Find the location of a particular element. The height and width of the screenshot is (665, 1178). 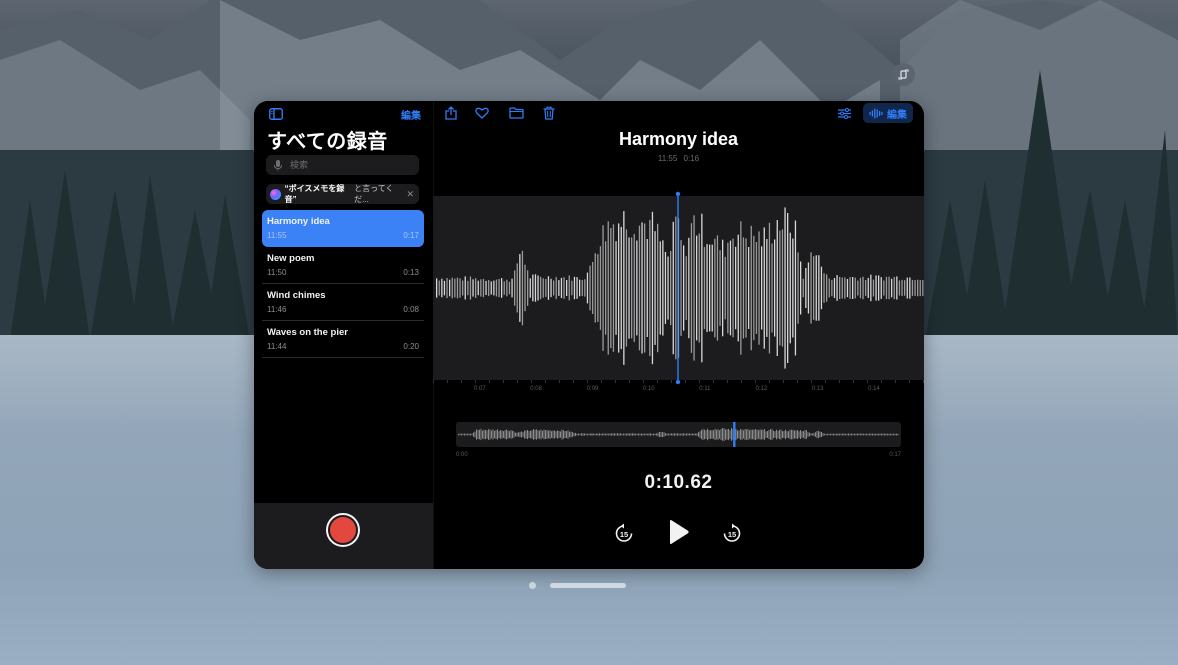

share-button is located at coordinates (451, 113).